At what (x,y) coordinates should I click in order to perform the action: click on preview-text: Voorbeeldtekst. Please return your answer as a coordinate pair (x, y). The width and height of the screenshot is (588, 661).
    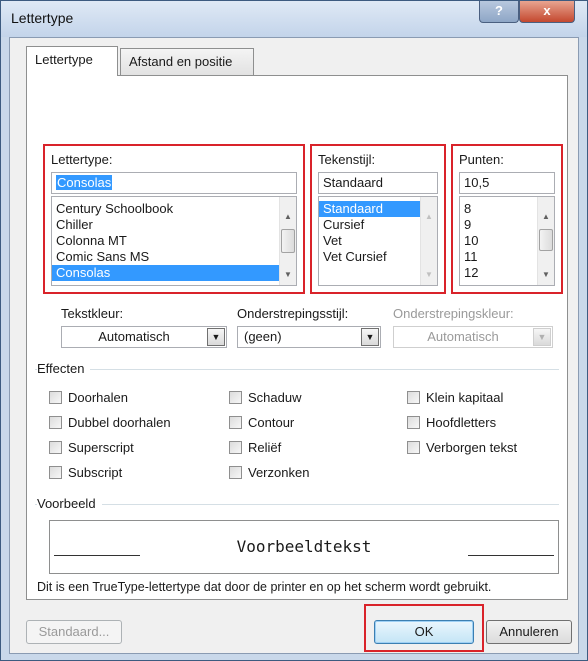
    Looking at the image, I should click on (304, 546).